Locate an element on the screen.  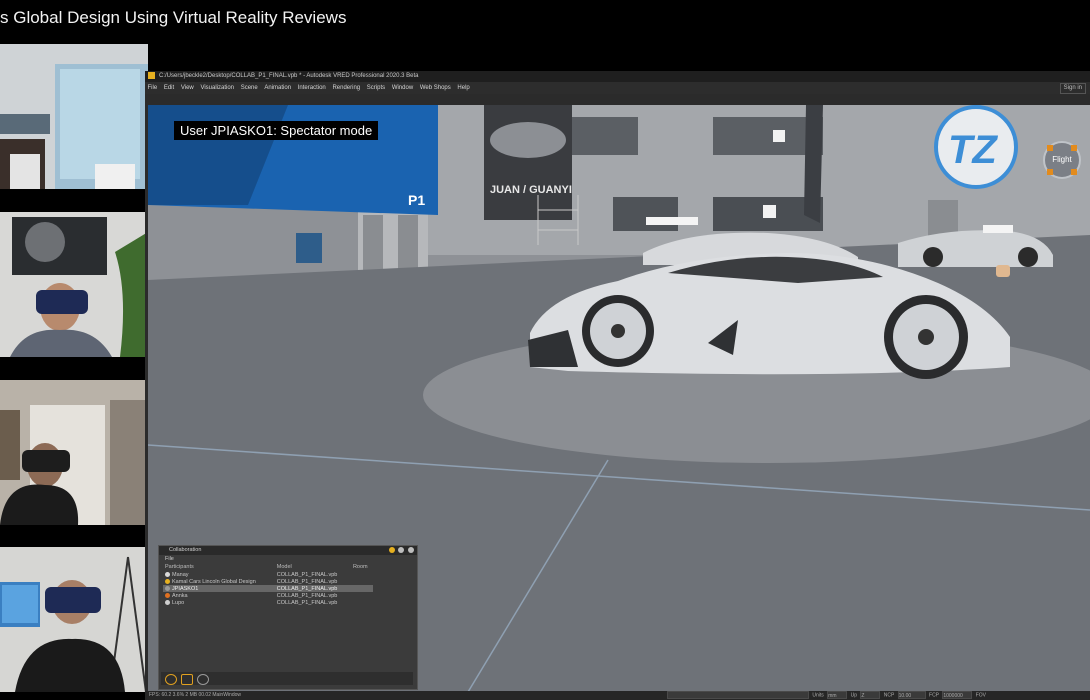
participant-name: JPIASKO1 is located at coordinates (185, 588).